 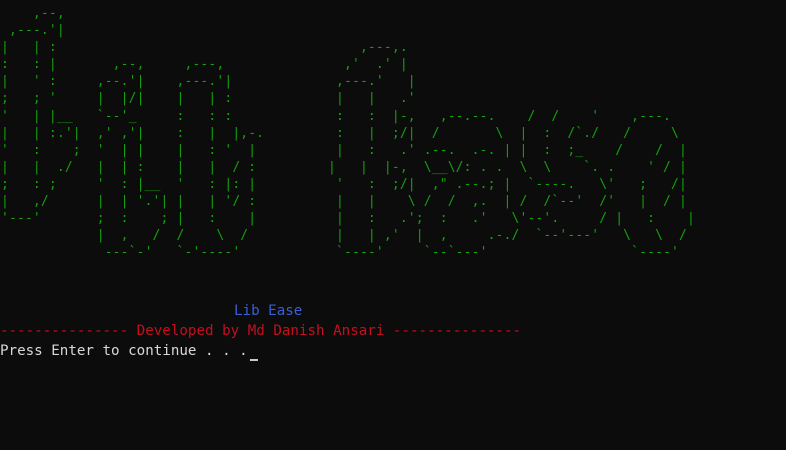 What do you see at coordinates (253, 360) in the screenshot?
I see `text-cursor` at bounding box center [253, 360].